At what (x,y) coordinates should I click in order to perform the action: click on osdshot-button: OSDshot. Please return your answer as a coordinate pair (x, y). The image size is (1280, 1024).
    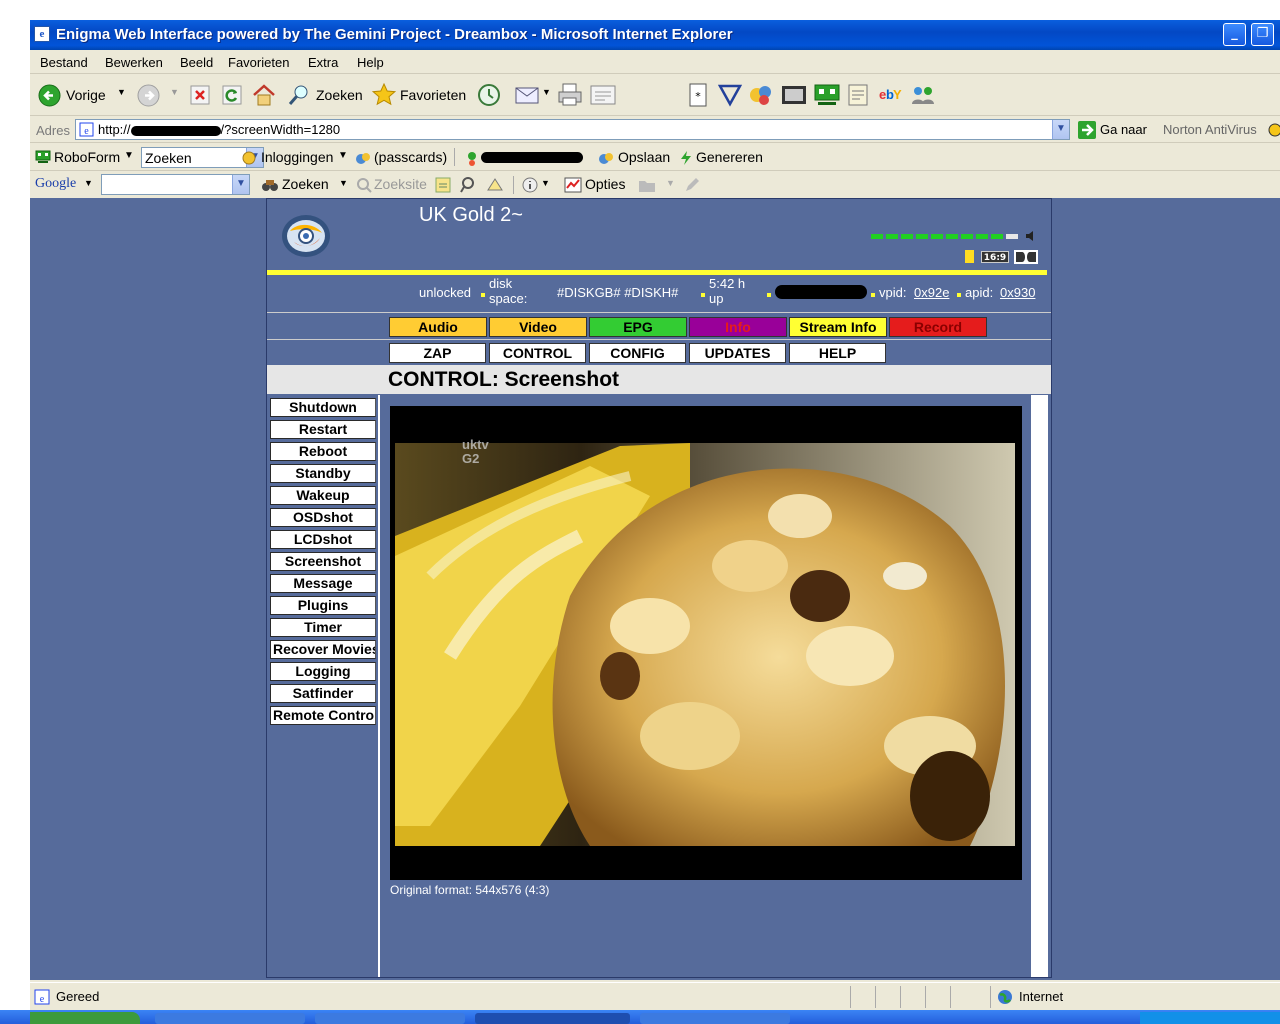
    Looking at the image, I should click on (323, 517).